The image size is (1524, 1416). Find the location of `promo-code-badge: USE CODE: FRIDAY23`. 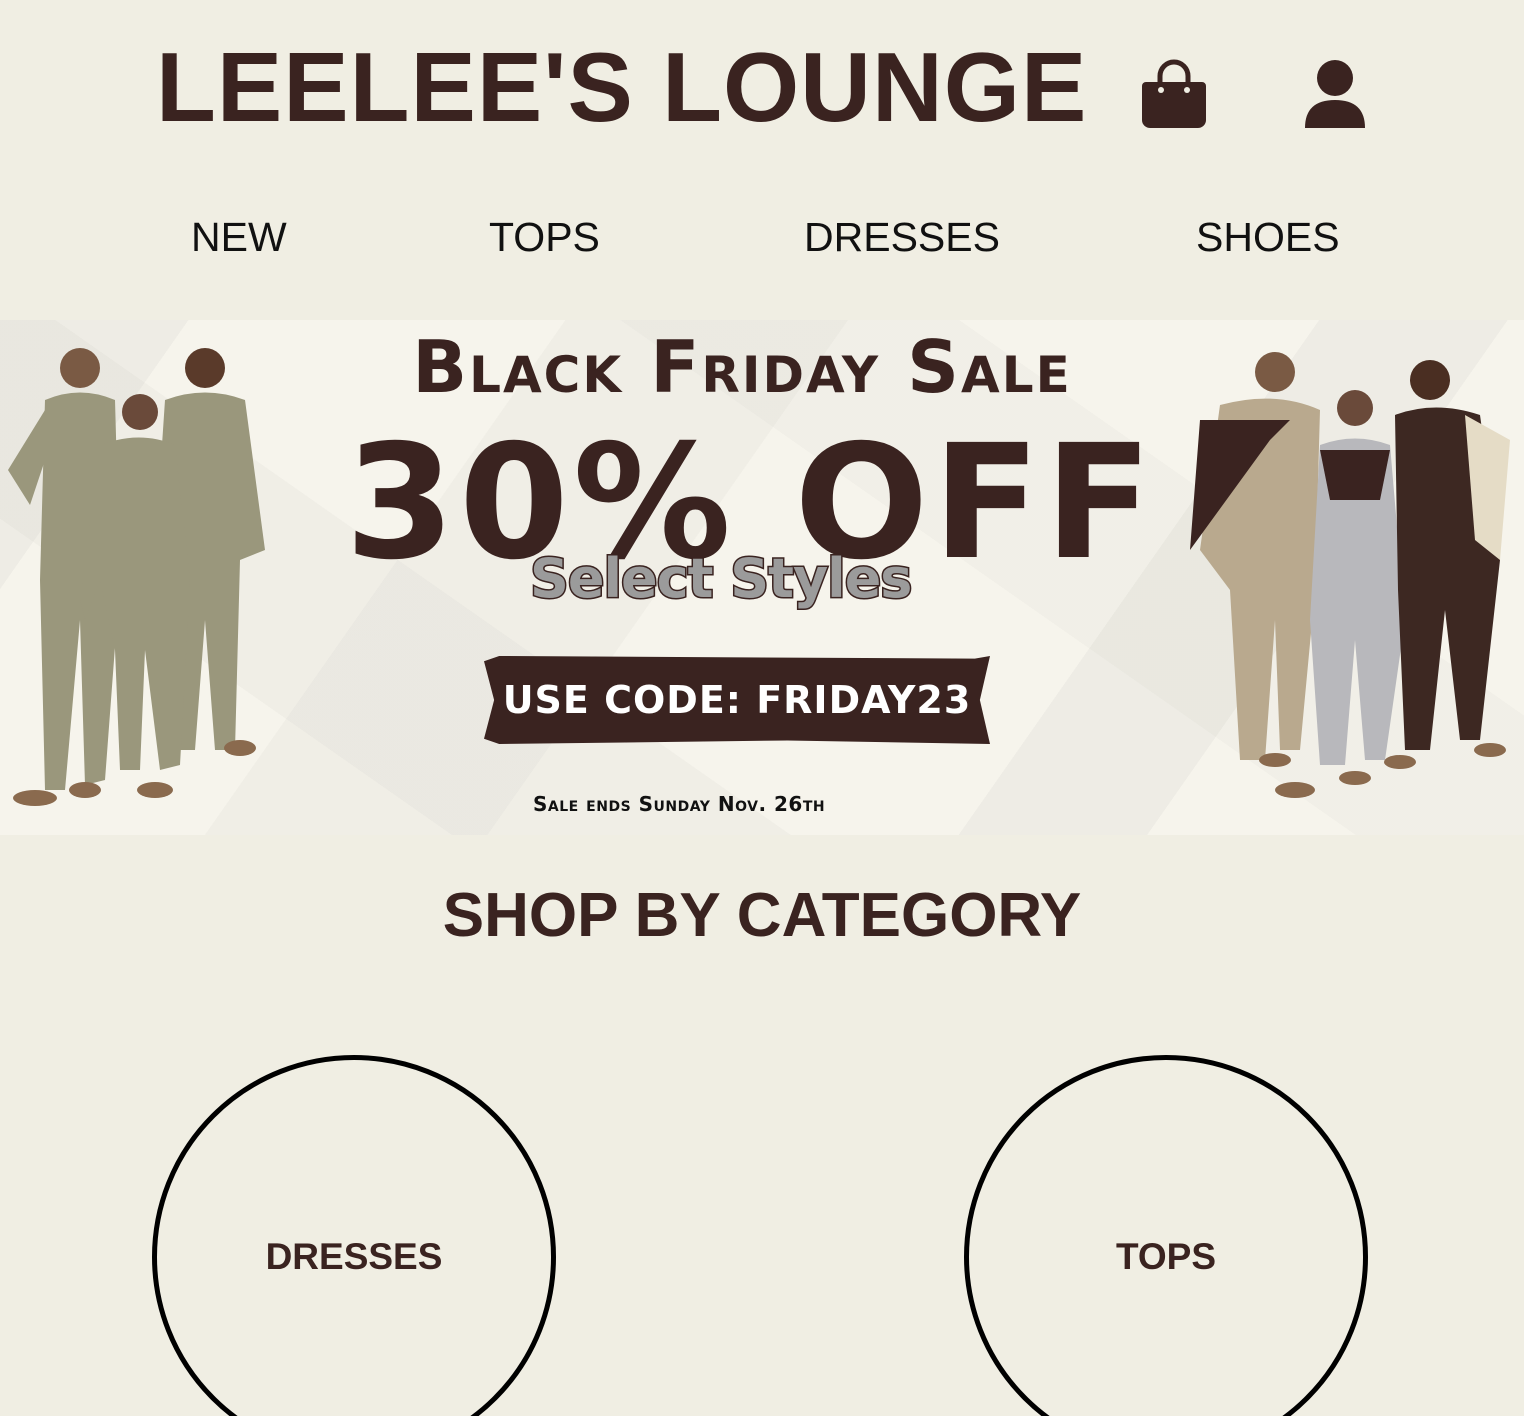

promo-code-badge: USE CODE: FRIDAY23 is located at coordinates (737, 700).